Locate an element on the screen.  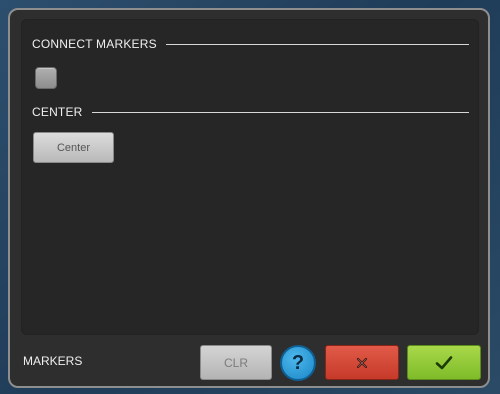
clear-button: CLR is located at coordinates (236, 362).